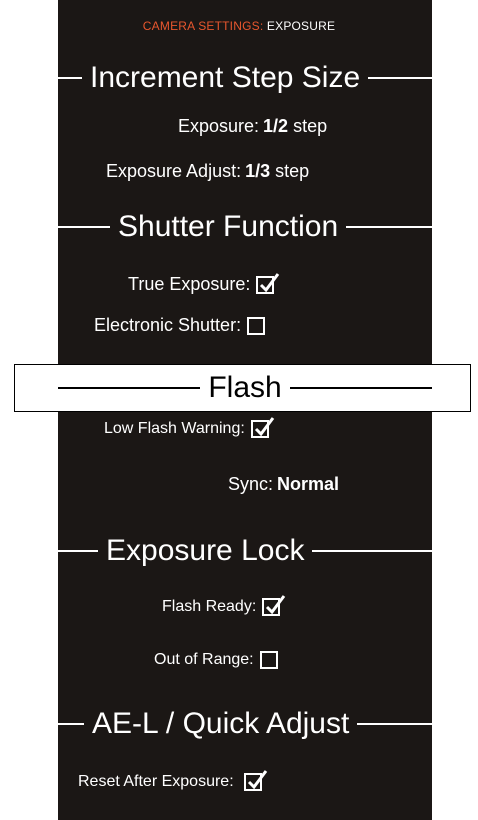  I want to click on electronic-shutter-checkbox, so click(256, 325).